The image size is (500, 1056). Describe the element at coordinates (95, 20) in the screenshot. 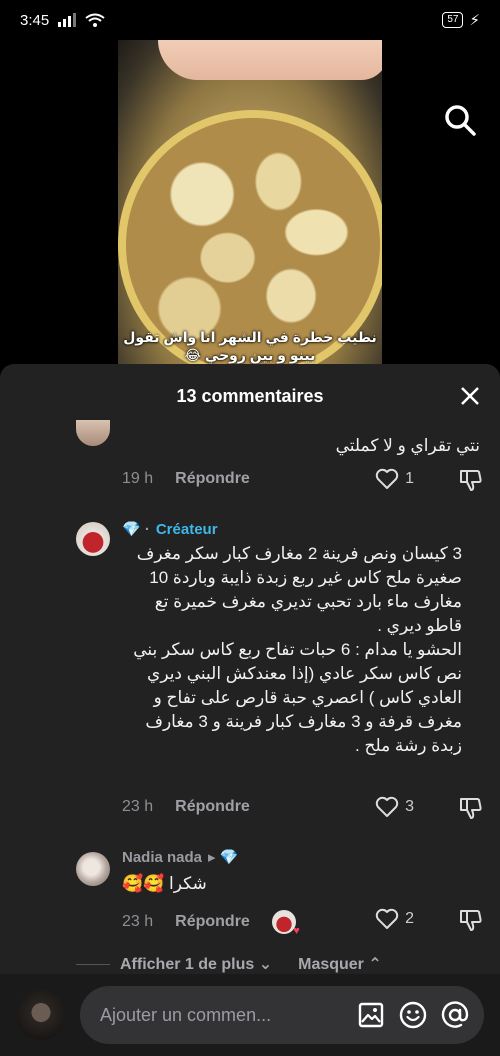

I see `wifi-icon` at that location.